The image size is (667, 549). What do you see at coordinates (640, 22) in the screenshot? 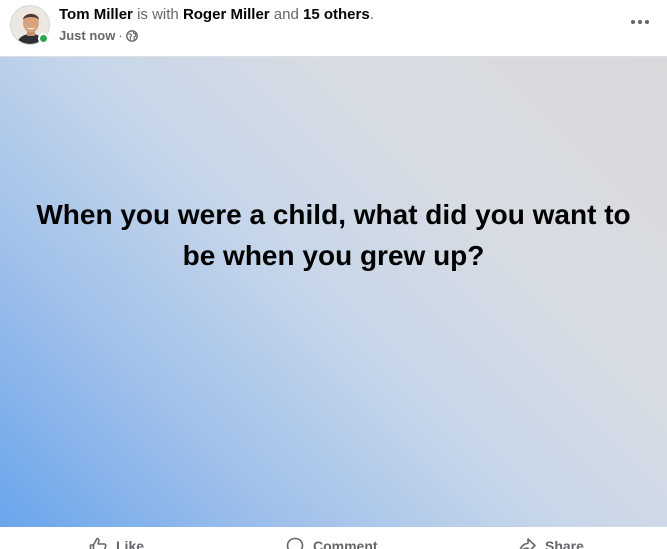
I see `more-options-icon` at bounding box center [640, 22].